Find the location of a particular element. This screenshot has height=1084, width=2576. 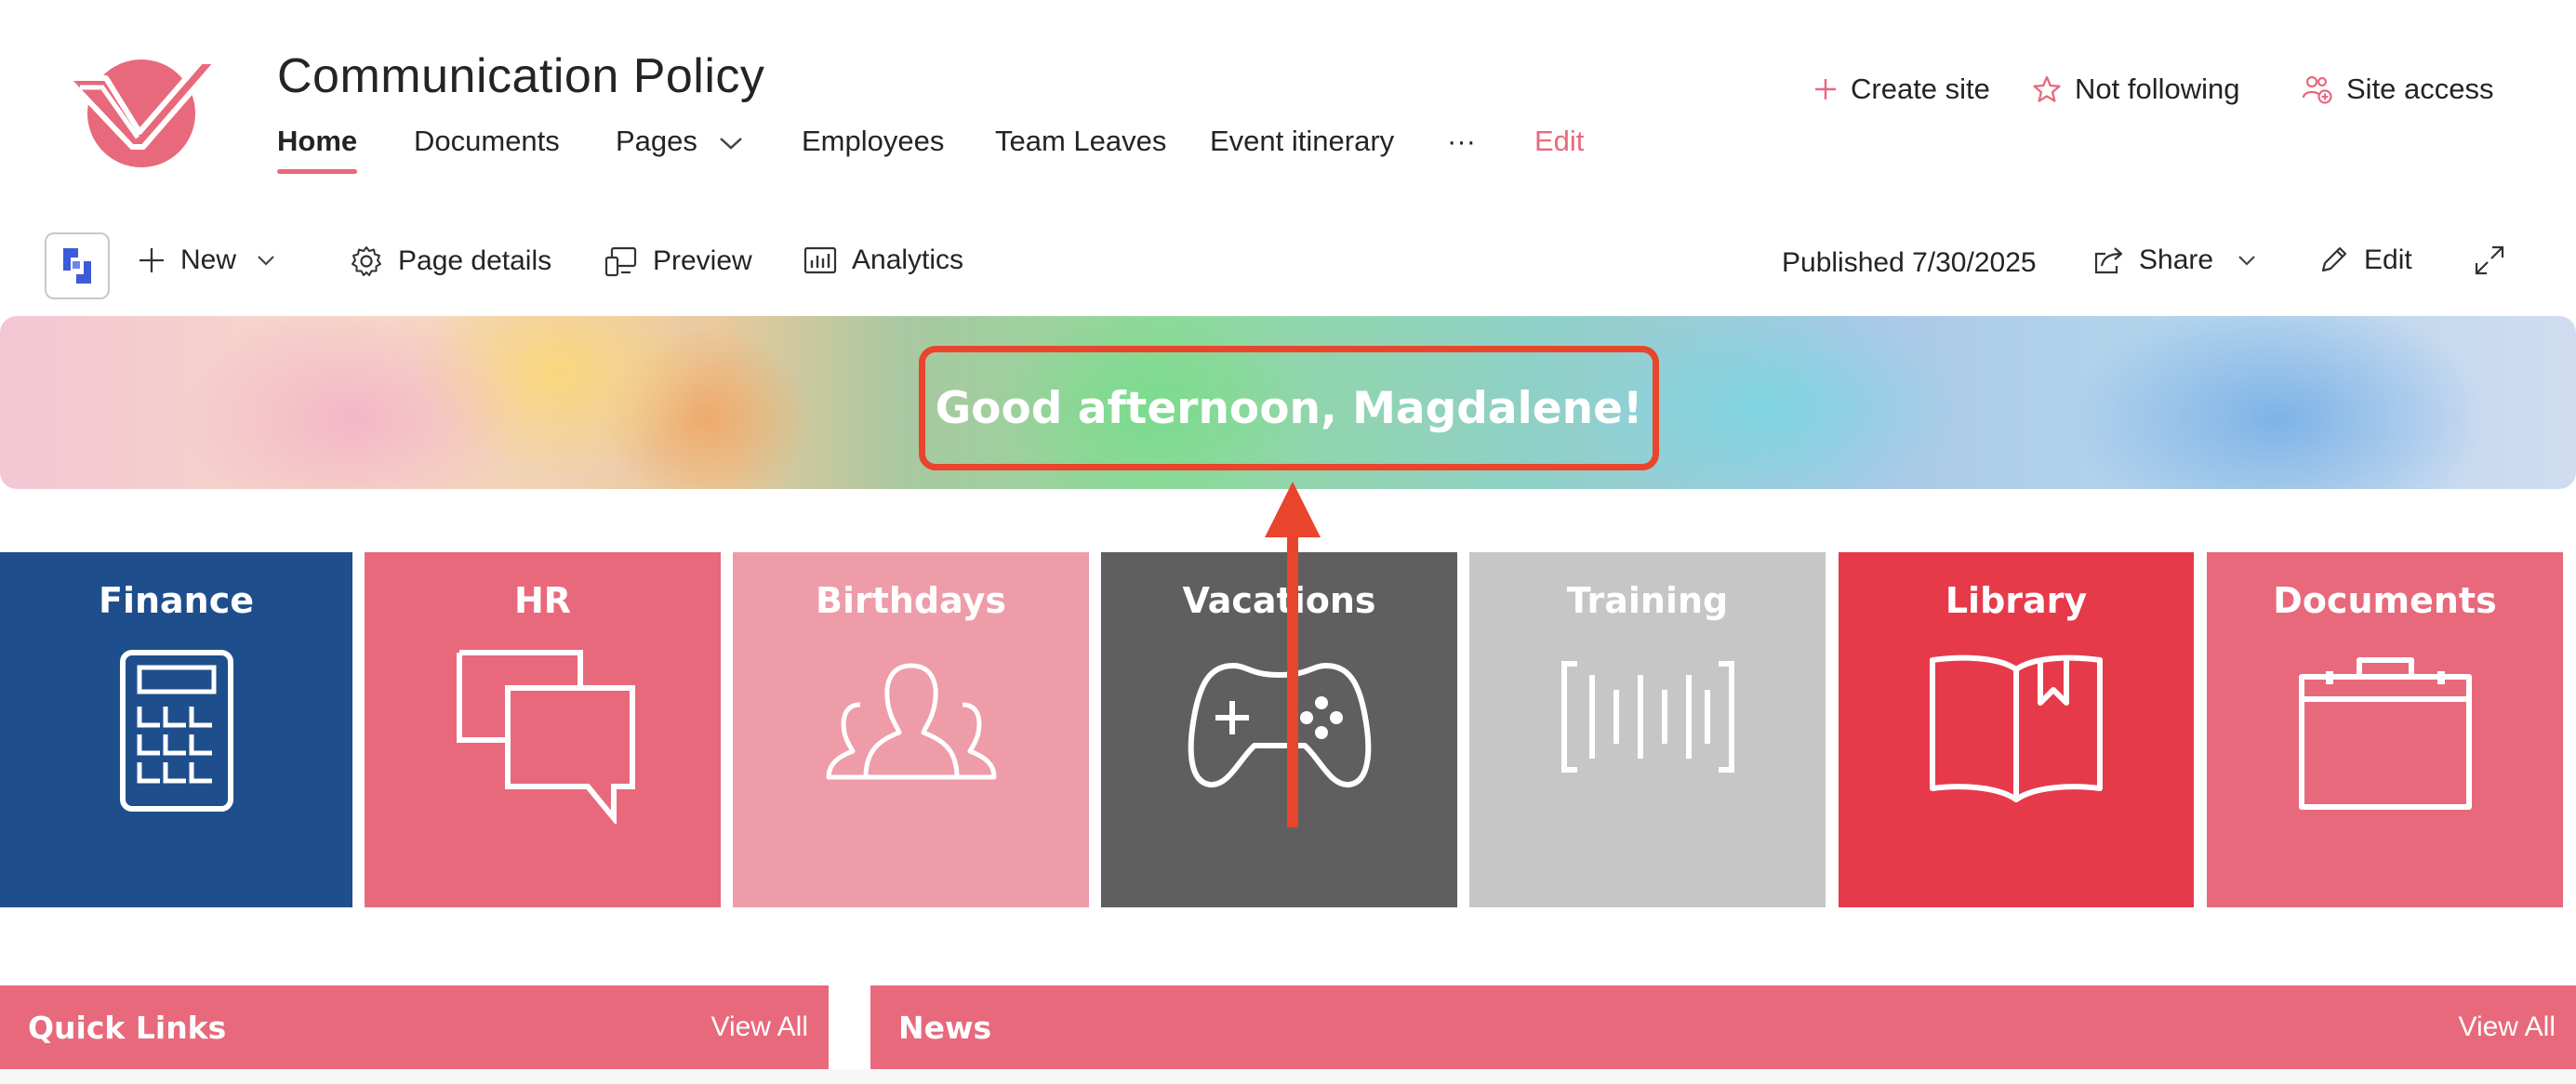

nav-documents: Documents is located at coordinates (487, 141).